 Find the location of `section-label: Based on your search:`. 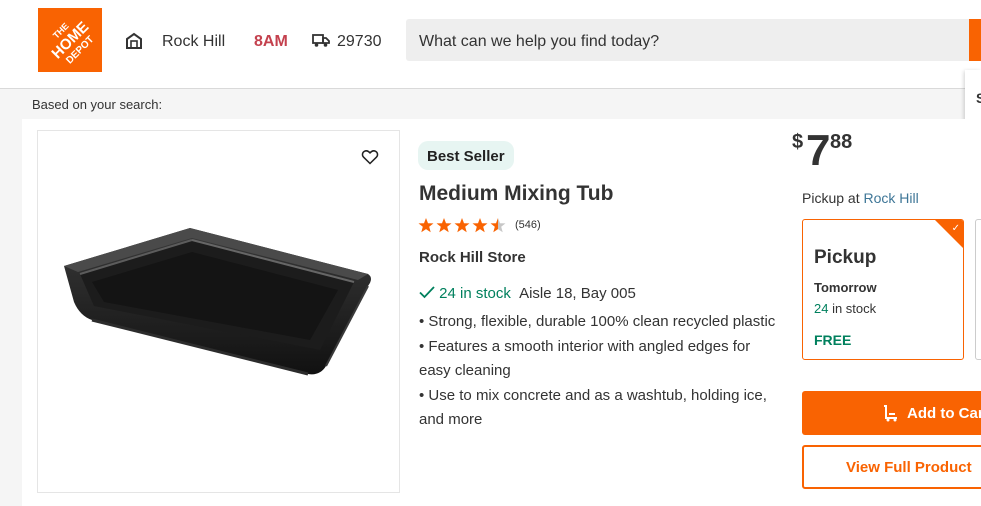

section-label: Based on your search: is located at coordinates (97, 104).